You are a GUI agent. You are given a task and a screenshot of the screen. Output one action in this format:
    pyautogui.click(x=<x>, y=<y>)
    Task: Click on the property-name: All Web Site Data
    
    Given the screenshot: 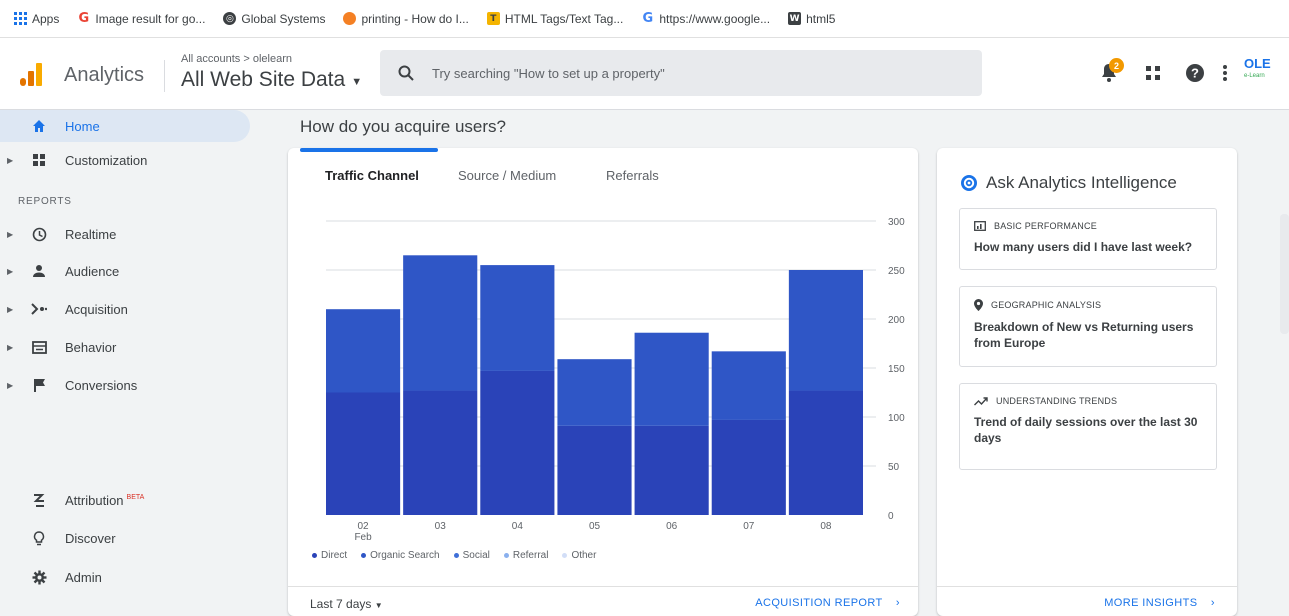 What is the action you would take?
    pyautogui.click(x=263, y=79)
    